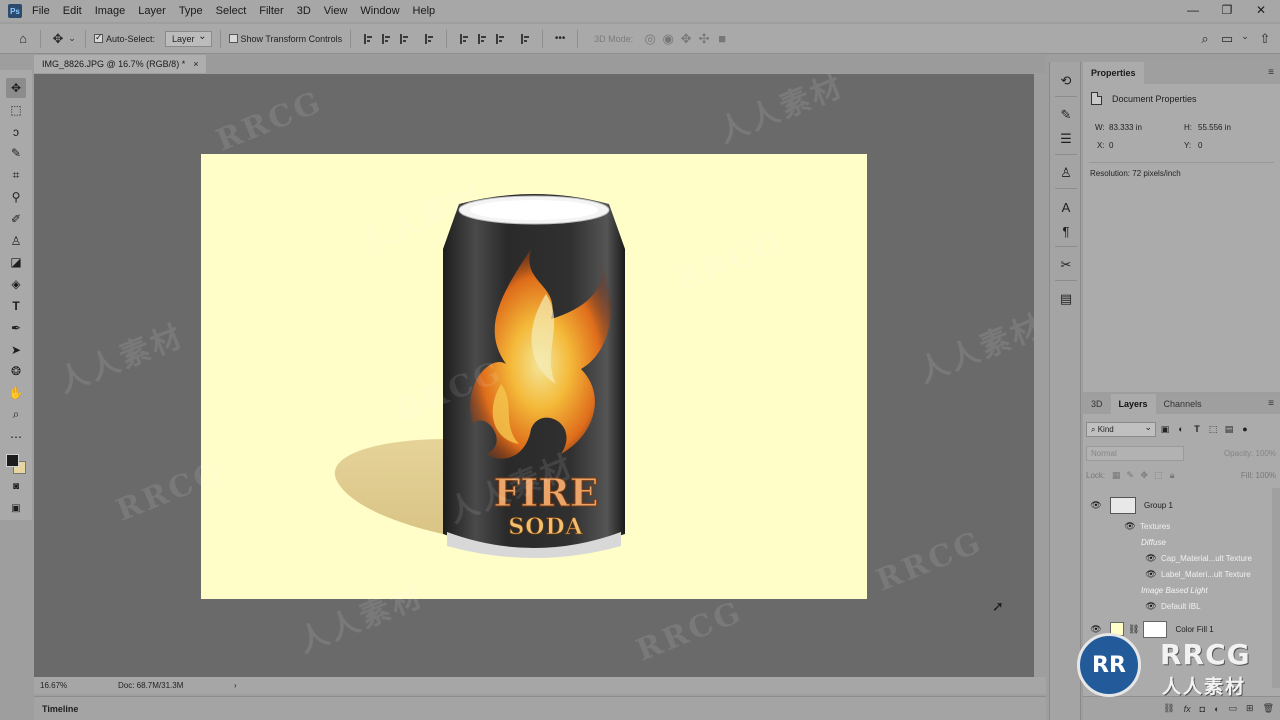 Image resolution: width=1280 pixels, height=720 pixels. What do you see at coordinates (231, 11) in the screenshot?
I see `menu-select: Select` at bounding box center [231, 11].